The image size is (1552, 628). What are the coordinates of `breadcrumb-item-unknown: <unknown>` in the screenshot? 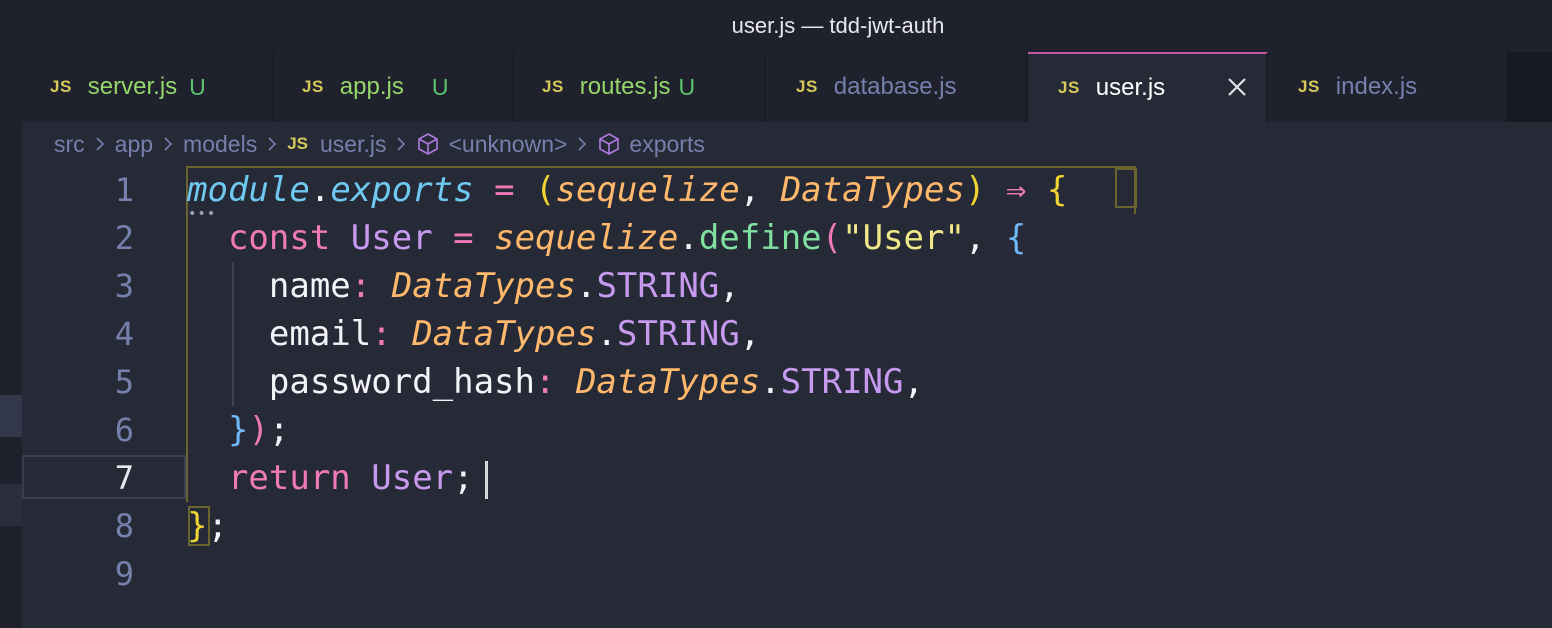 It's located at (491, 144).